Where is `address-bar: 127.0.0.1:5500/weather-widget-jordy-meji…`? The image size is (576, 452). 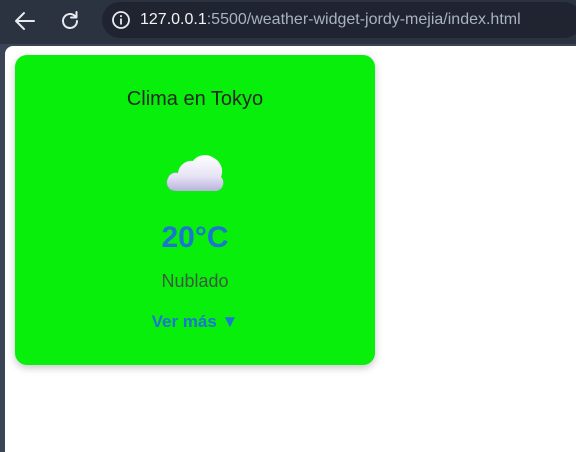 address-bar: 127.0.0.1:5500/weather-widget-jordy-meji… is located at coordinates (339, 20).